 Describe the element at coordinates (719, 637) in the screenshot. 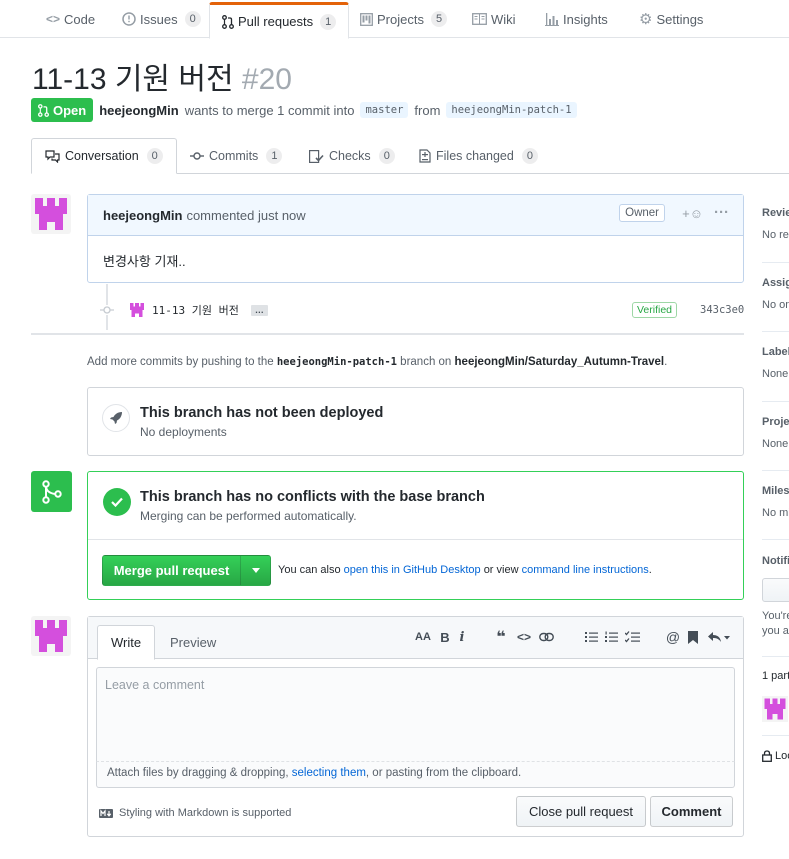

I see `reply-icon` at that location.